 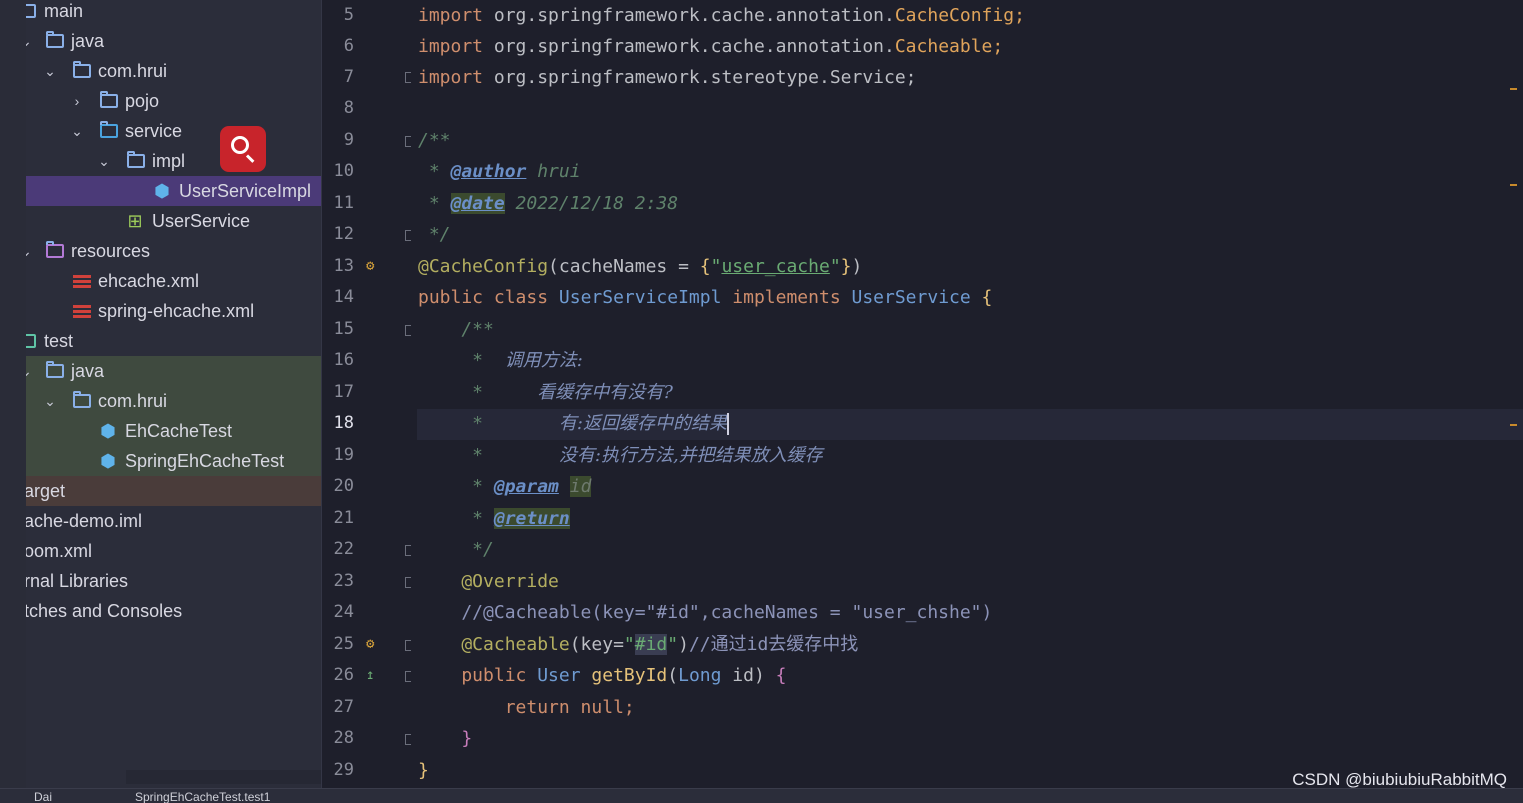 What do you see at coordinates (526, 707) in the screenshot?
I see `code-line-27: return null;` at bounding box center [526, 707].